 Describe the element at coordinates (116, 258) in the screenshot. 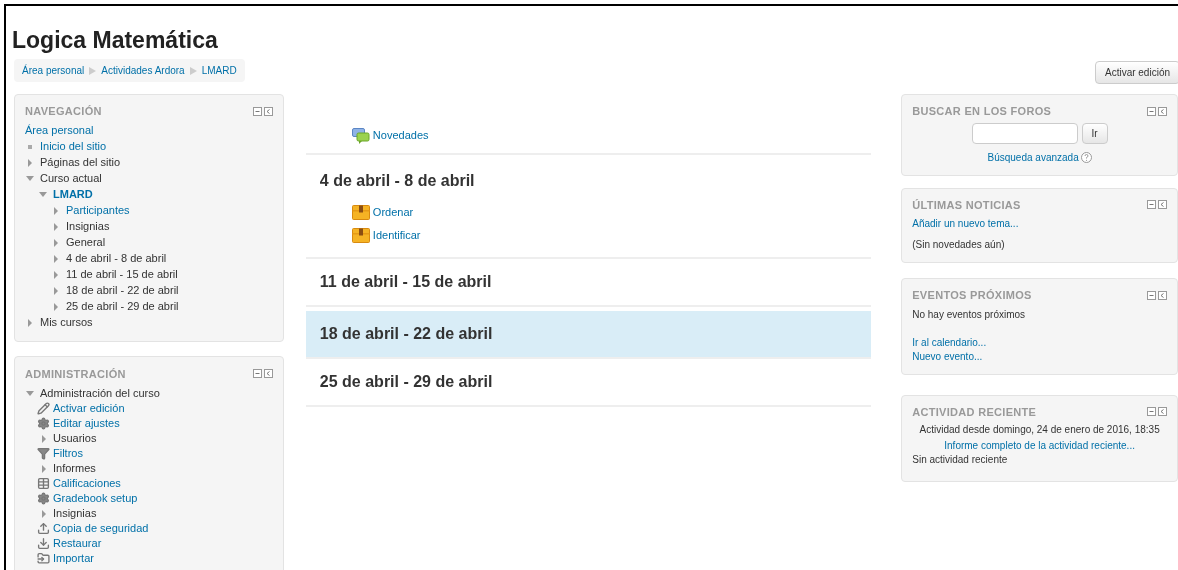

I see `nav-item: 4 de abril - 8 de abril` at that location.